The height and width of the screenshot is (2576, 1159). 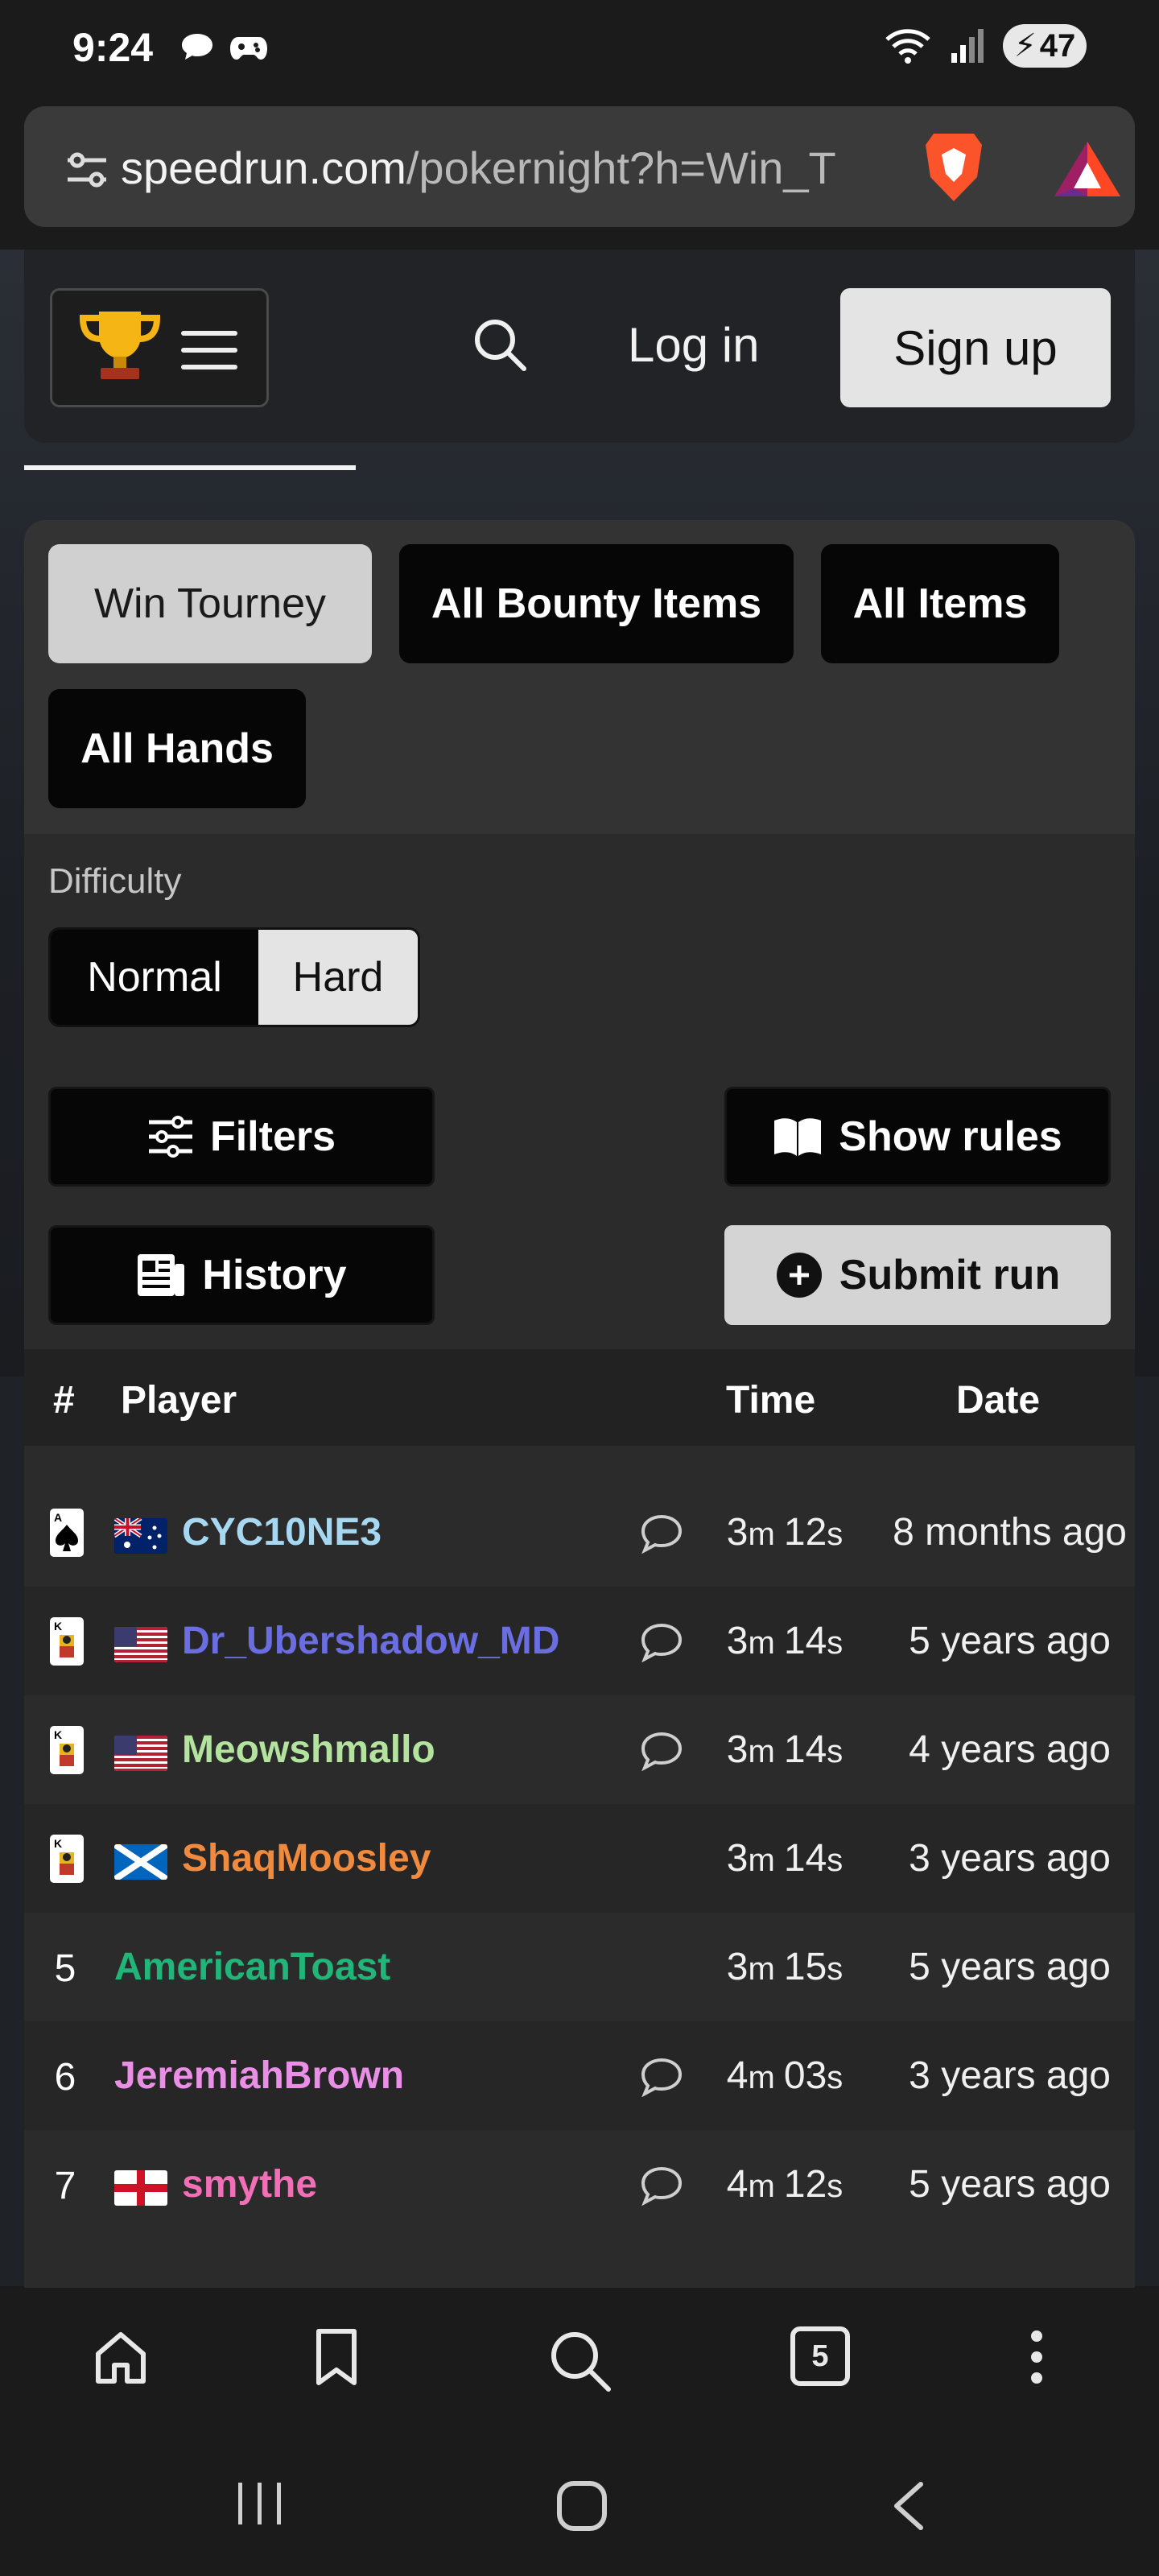 I want to click on leaderboard-row: K ShaqMoosley 3m 14s 3 years ago, so click(x=579, y=1858).